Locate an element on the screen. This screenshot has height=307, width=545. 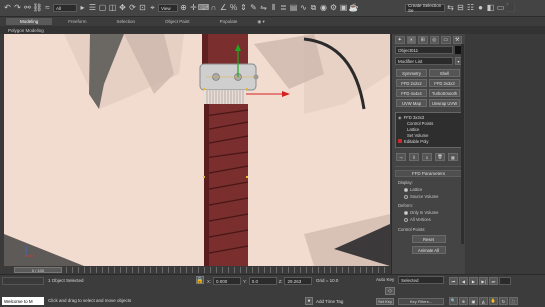
window-crossing-icon: ◫ is located at coordinates (112, 8).